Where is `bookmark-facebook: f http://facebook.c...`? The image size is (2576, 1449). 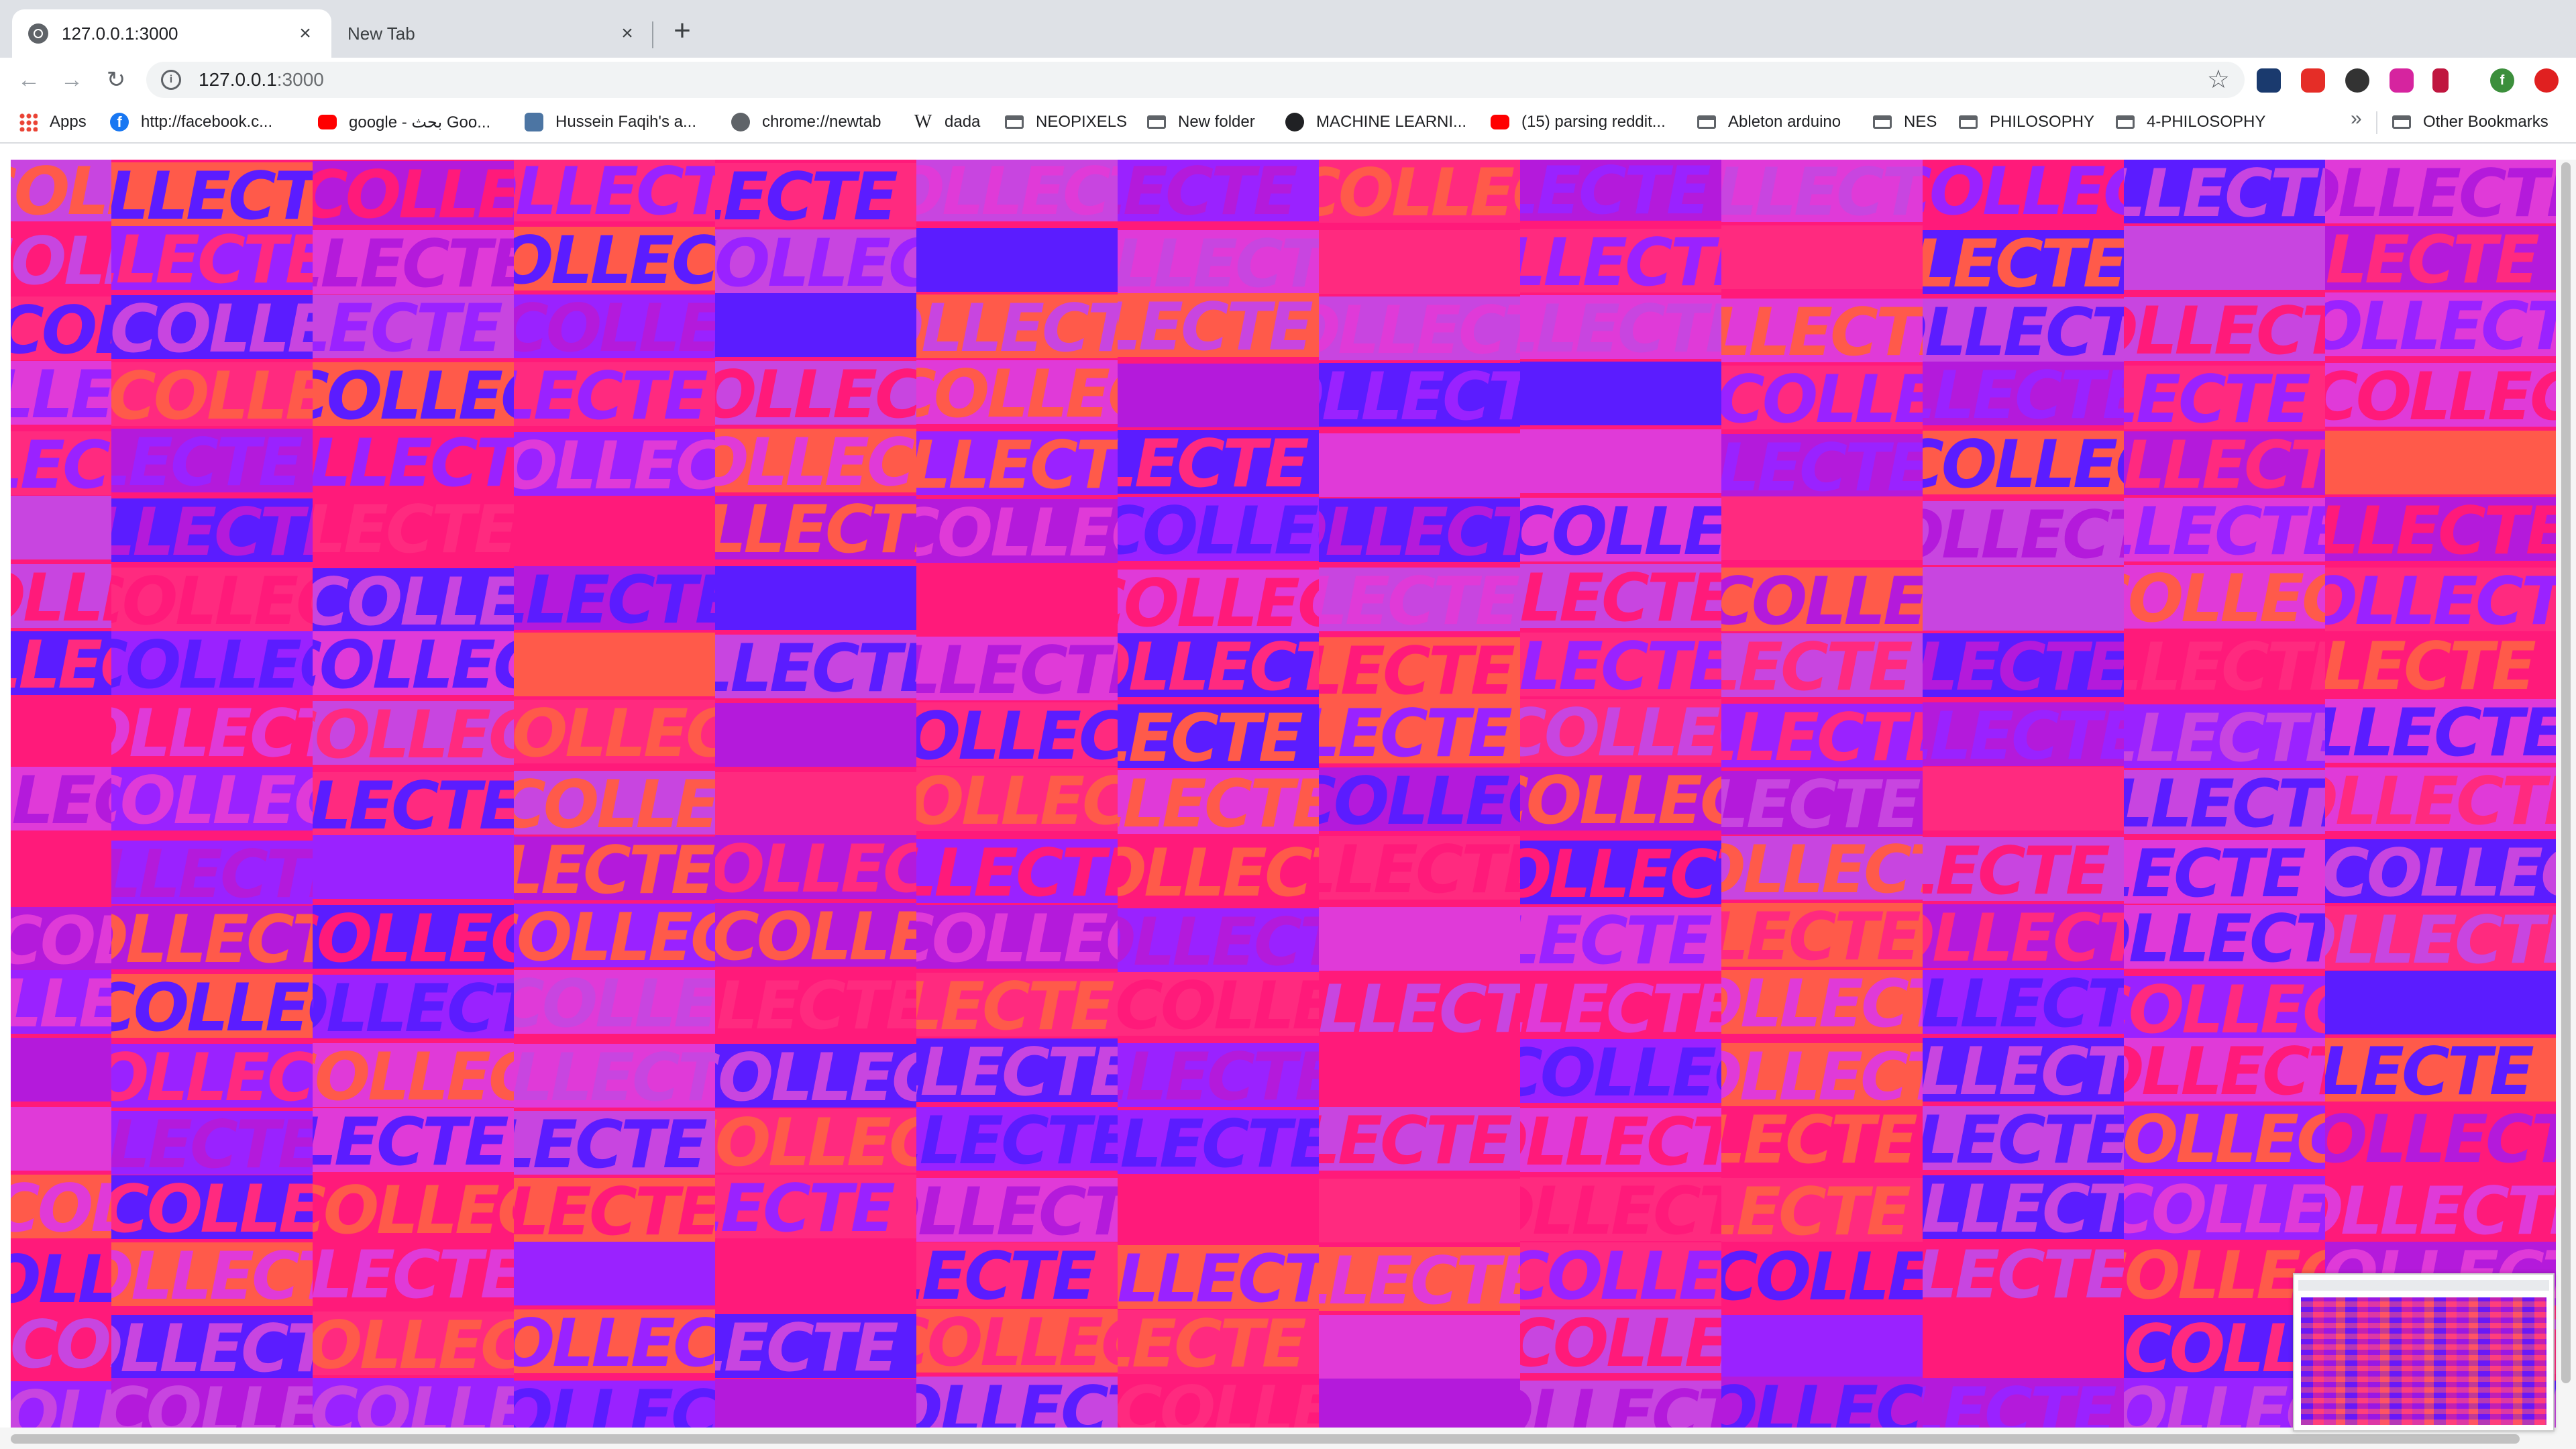
bookmark-facebook: f http://facebook.c... is located at coordinates (191, 122).